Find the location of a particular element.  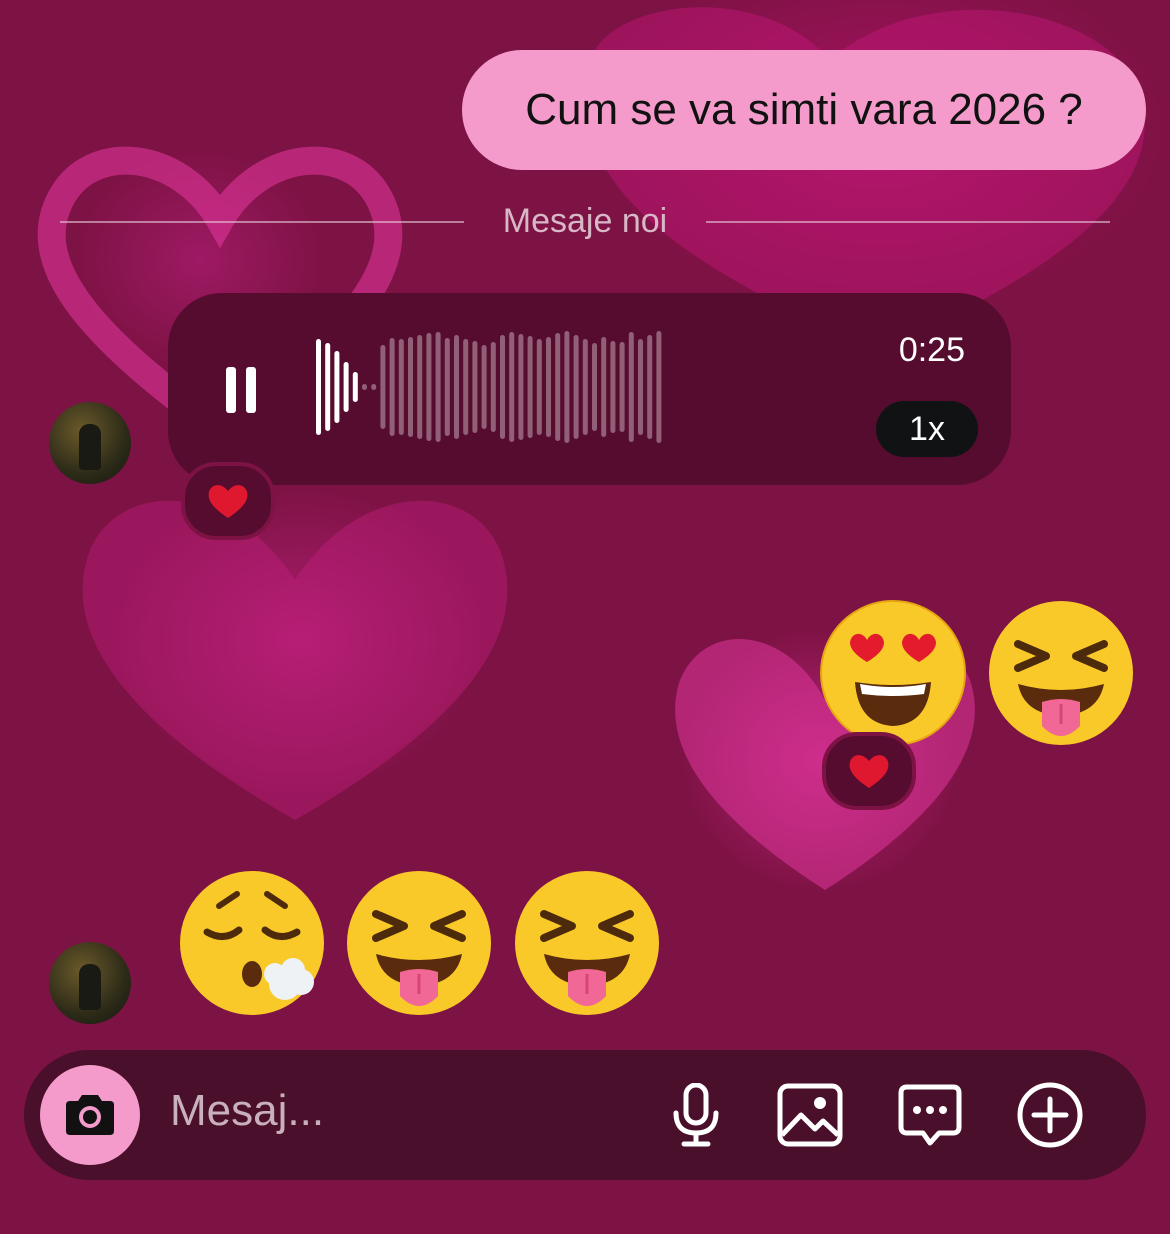

microphone-button is located at coordinates (696, 1115).